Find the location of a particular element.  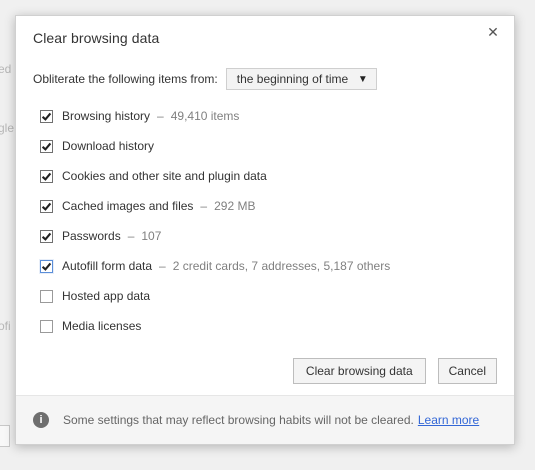

obliterate-label: Obliterate the following items from: is located at coordinates (125, 79).